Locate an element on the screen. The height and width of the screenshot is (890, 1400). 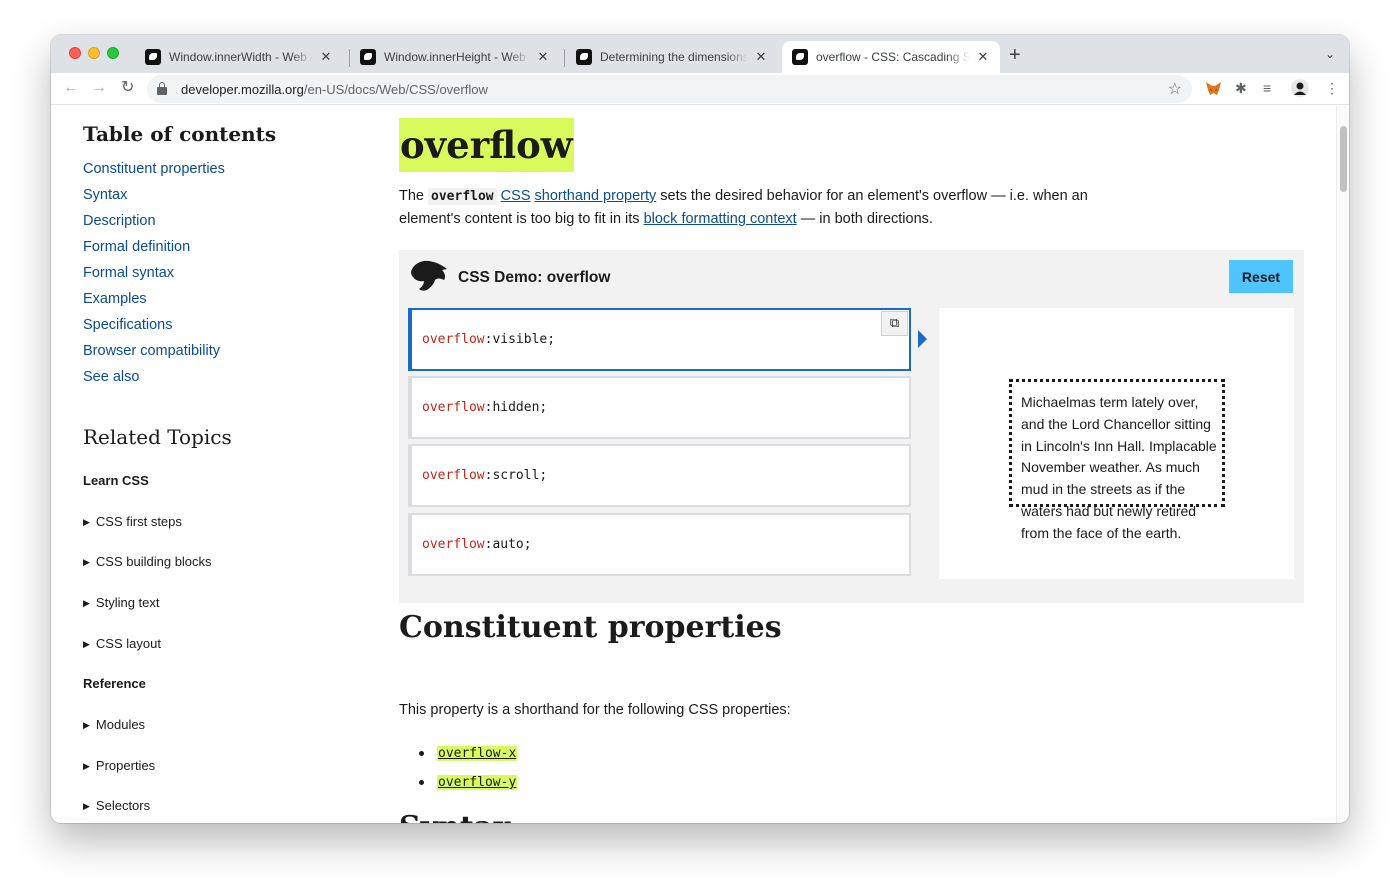
browser-menu-icon: ⋮ is located at coordinates (1332, 88).